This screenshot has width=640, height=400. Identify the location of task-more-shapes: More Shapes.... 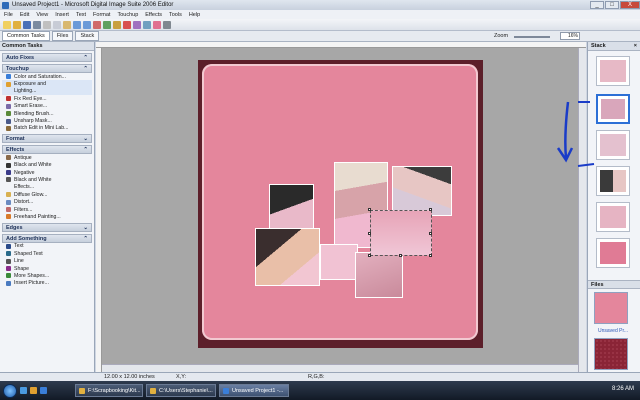
(47, 275).